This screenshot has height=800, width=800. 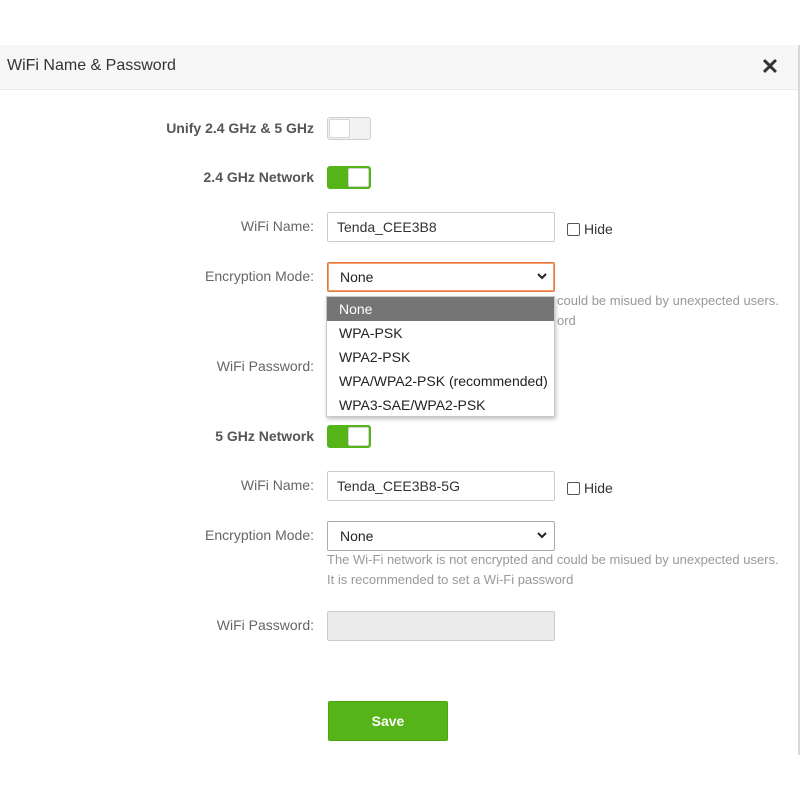 I want to click on dropdown-option: WPA/WPA2-PSK (recommended), so click(x=440, y=381).